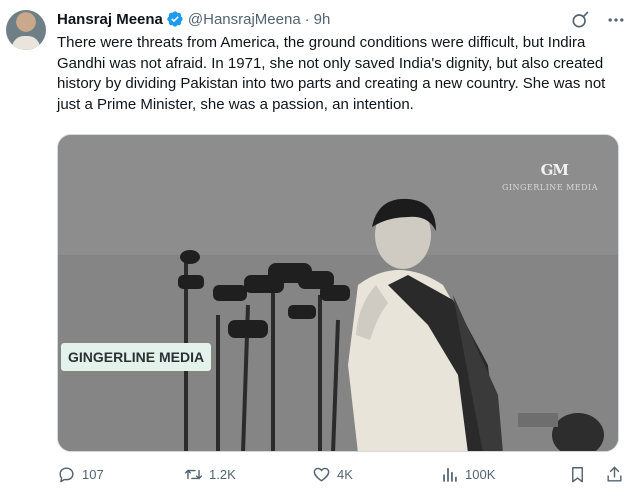 The width and height of the screenshot is (640, 497). I want to click on tweet-top-actions, so click(598, 20).